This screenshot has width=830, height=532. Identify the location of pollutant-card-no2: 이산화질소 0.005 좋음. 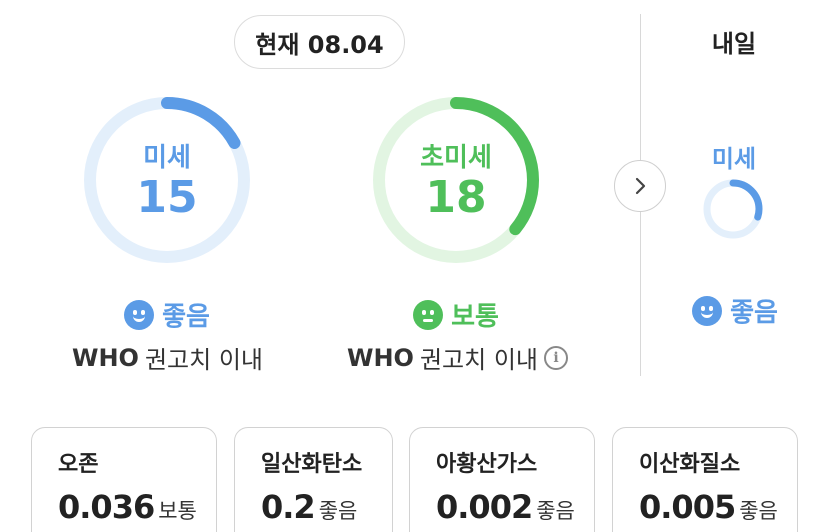
(705, 479).